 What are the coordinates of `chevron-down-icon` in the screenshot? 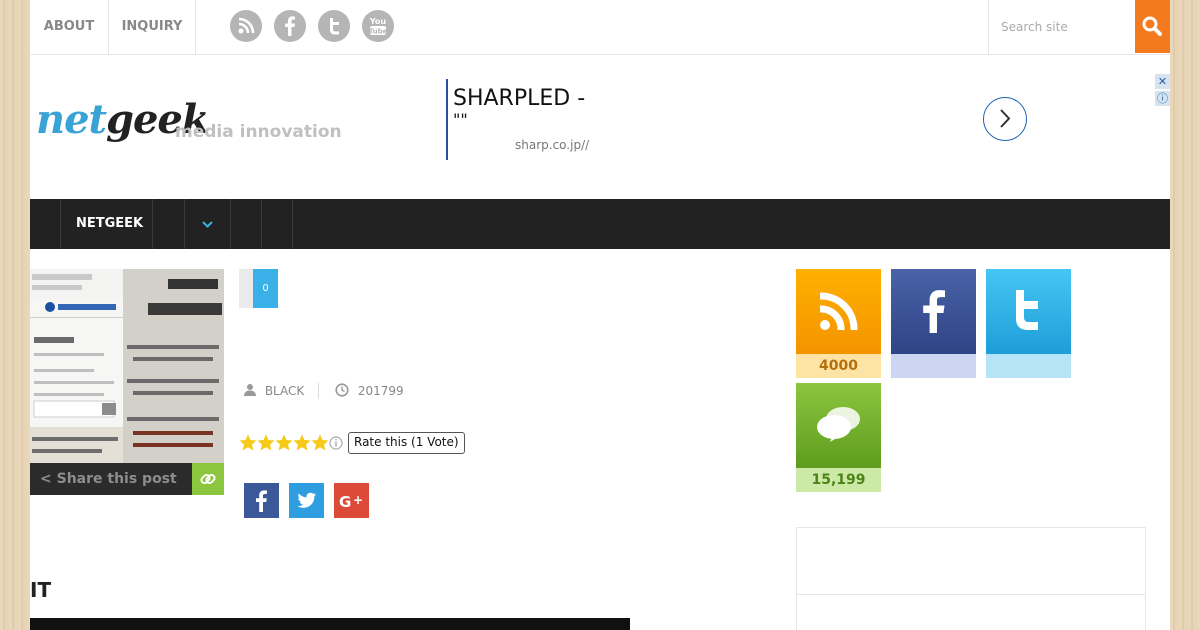 It's located at (207, 224).